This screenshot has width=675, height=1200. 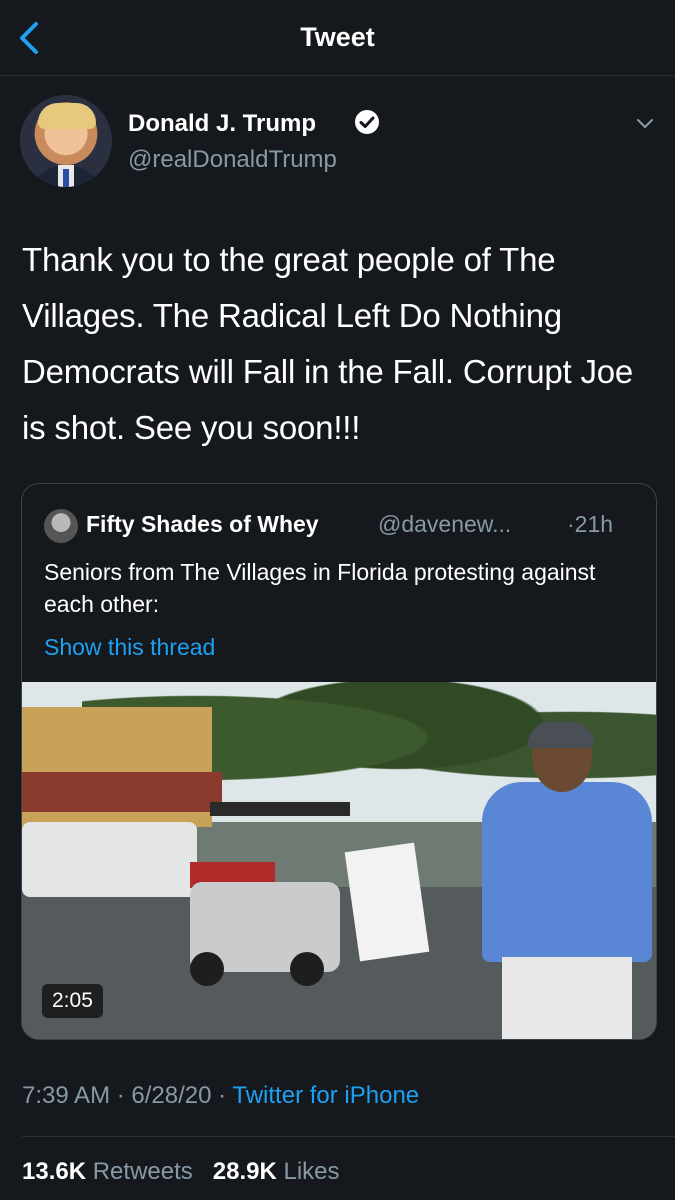 What do you see at coordinates (61, 526) in the screenshot?
I see `quoted-author-avatar` at bounding box center [61, 526].